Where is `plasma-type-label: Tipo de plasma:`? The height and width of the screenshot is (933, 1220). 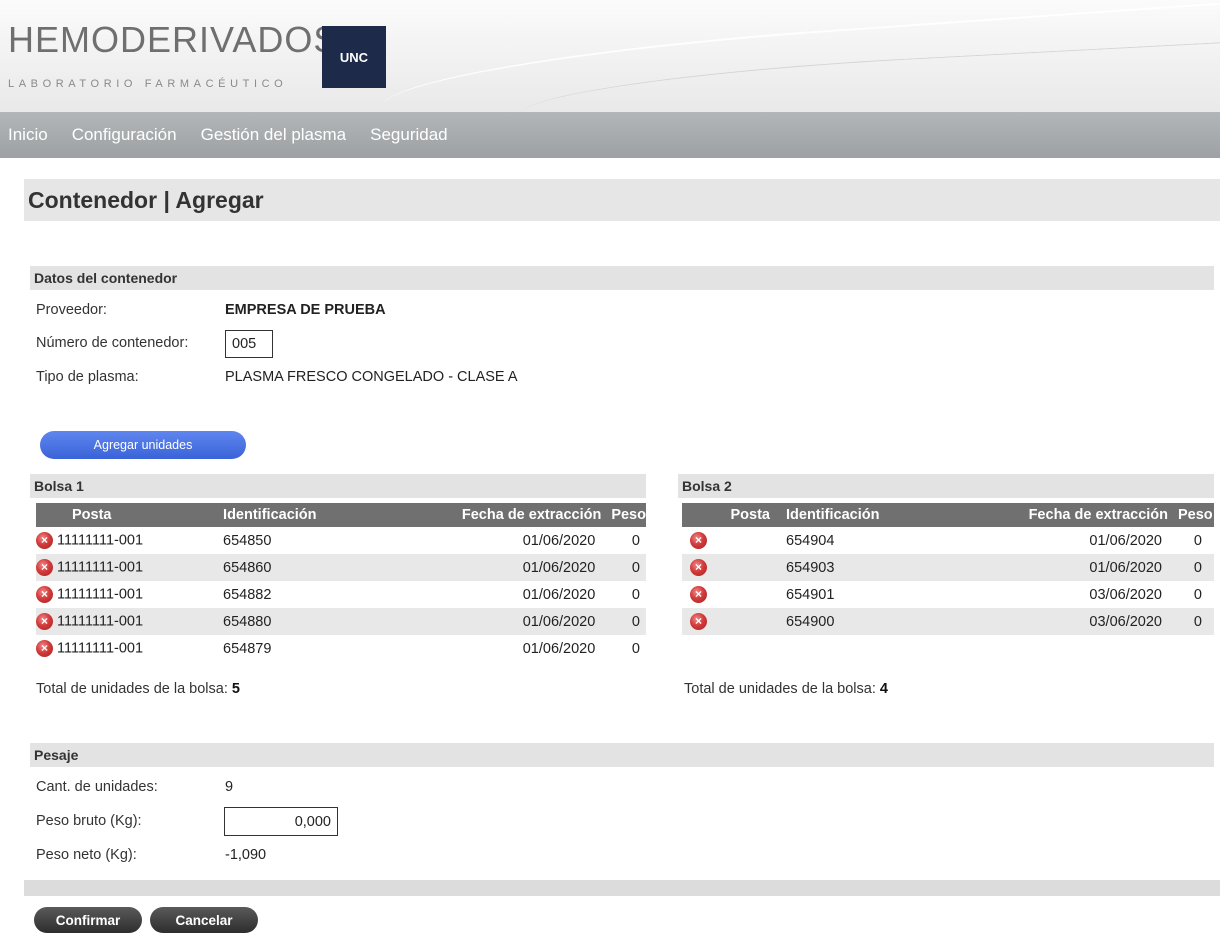
plasma-type-label: Tipo de plasma: is located at coordinates (87, 377).